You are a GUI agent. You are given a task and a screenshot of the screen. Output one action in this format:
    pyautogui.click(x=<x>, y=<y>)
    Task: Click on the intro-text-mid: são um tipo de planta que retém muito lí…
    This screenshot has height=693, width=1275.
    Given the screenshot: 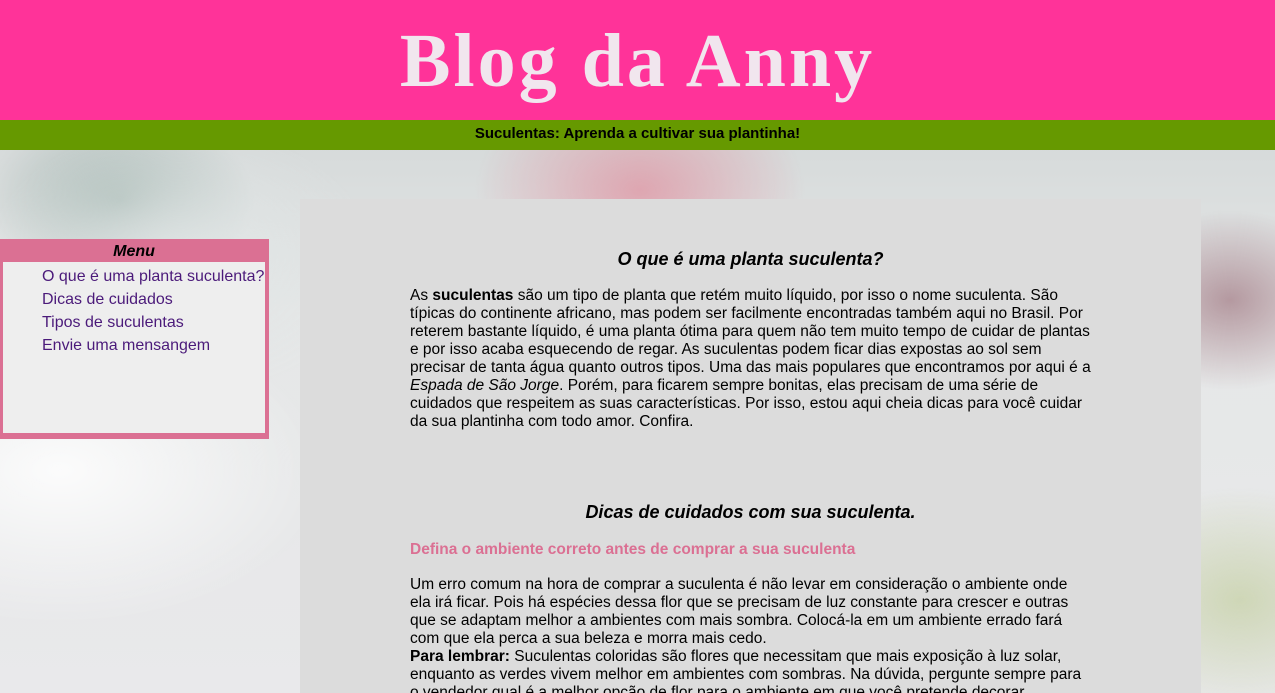 What is the action you would take?
    pyautogui.click(x=750, y=331)
    